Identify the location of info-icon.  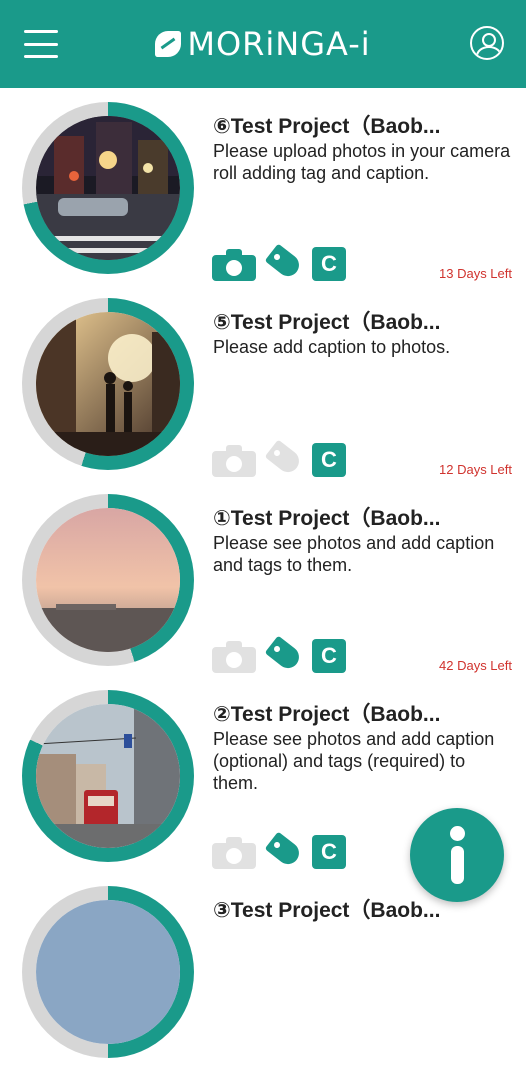
(457, 833).